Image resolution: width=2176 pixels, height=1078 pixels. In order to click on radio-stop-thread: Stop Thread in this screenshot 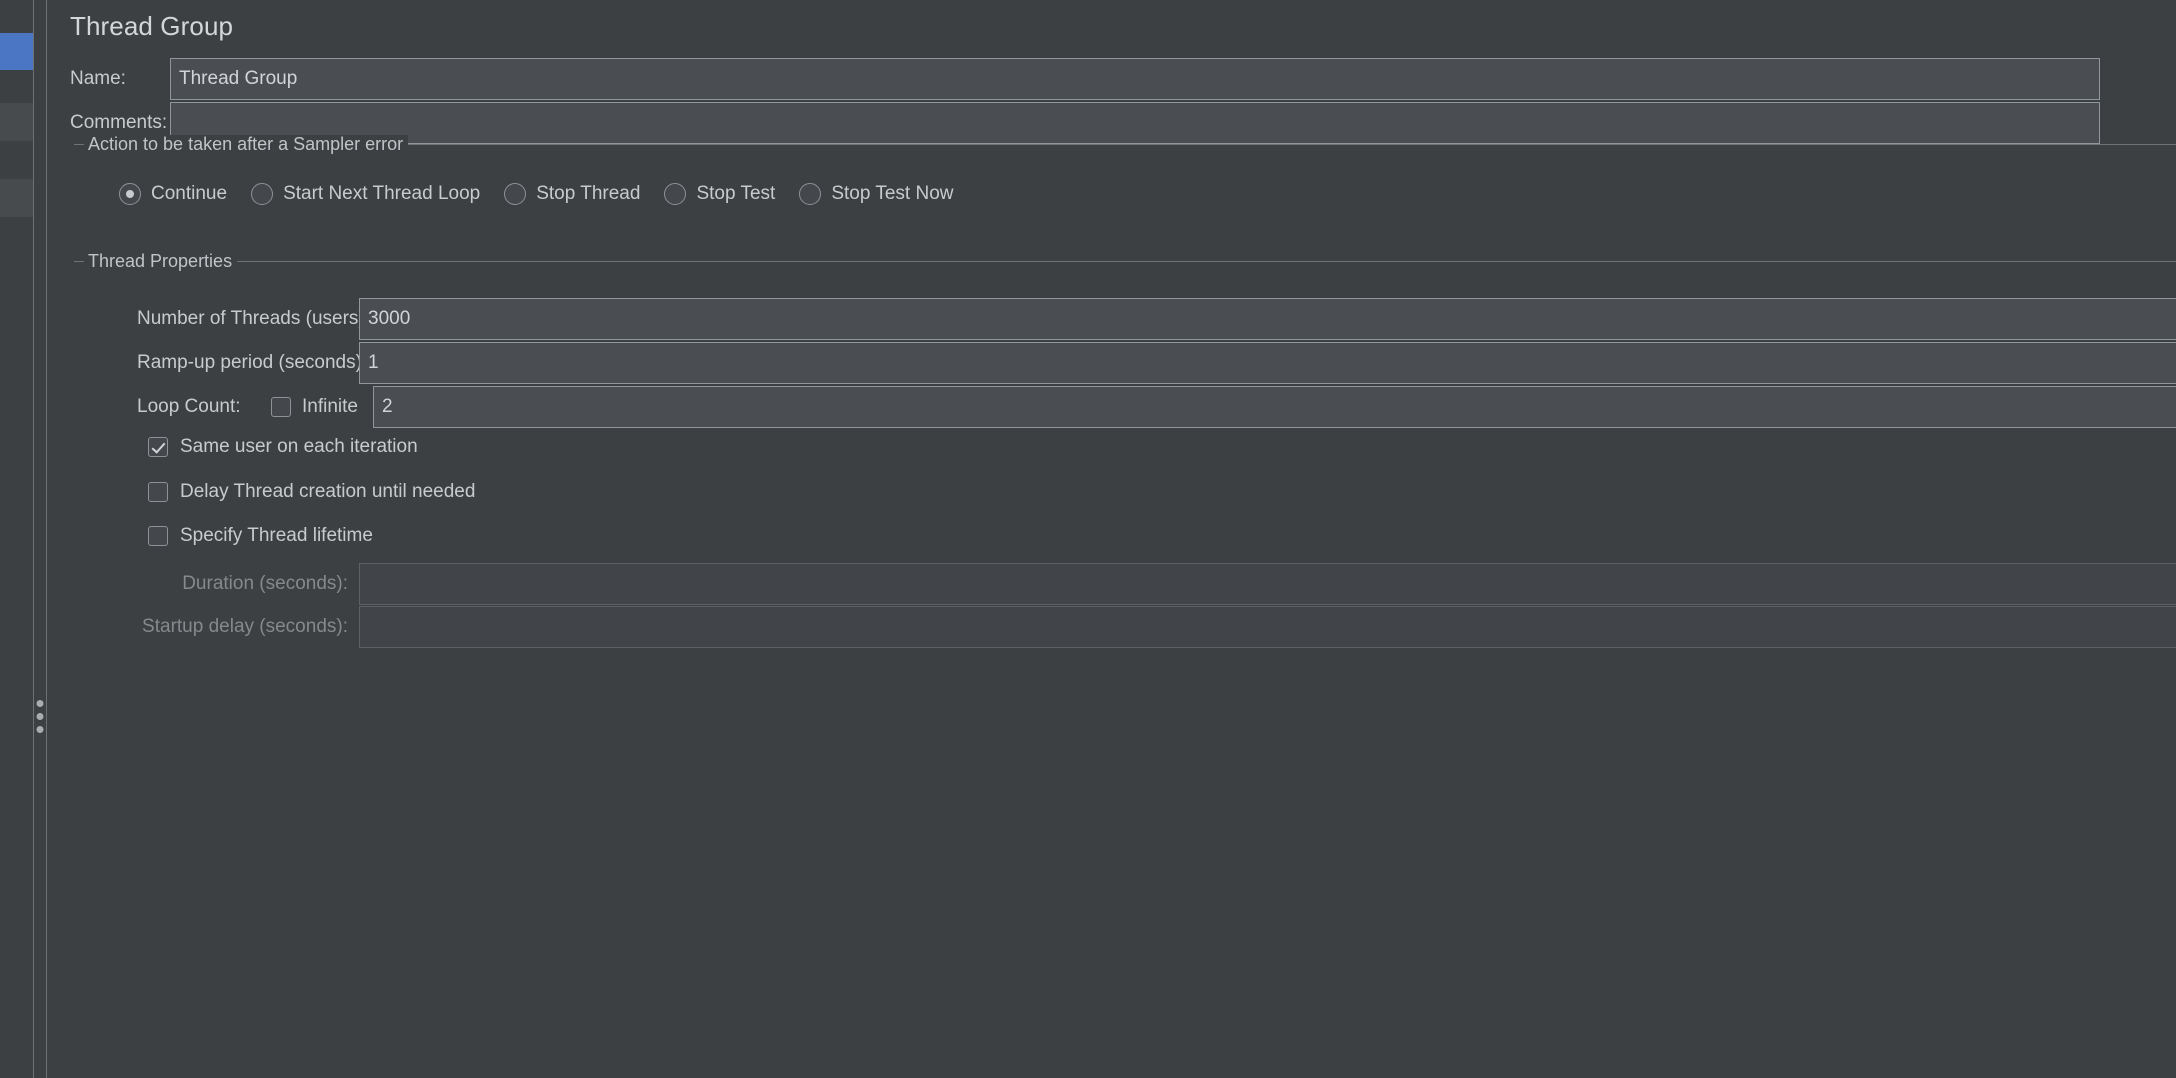, I will do `click(572, 194)`.